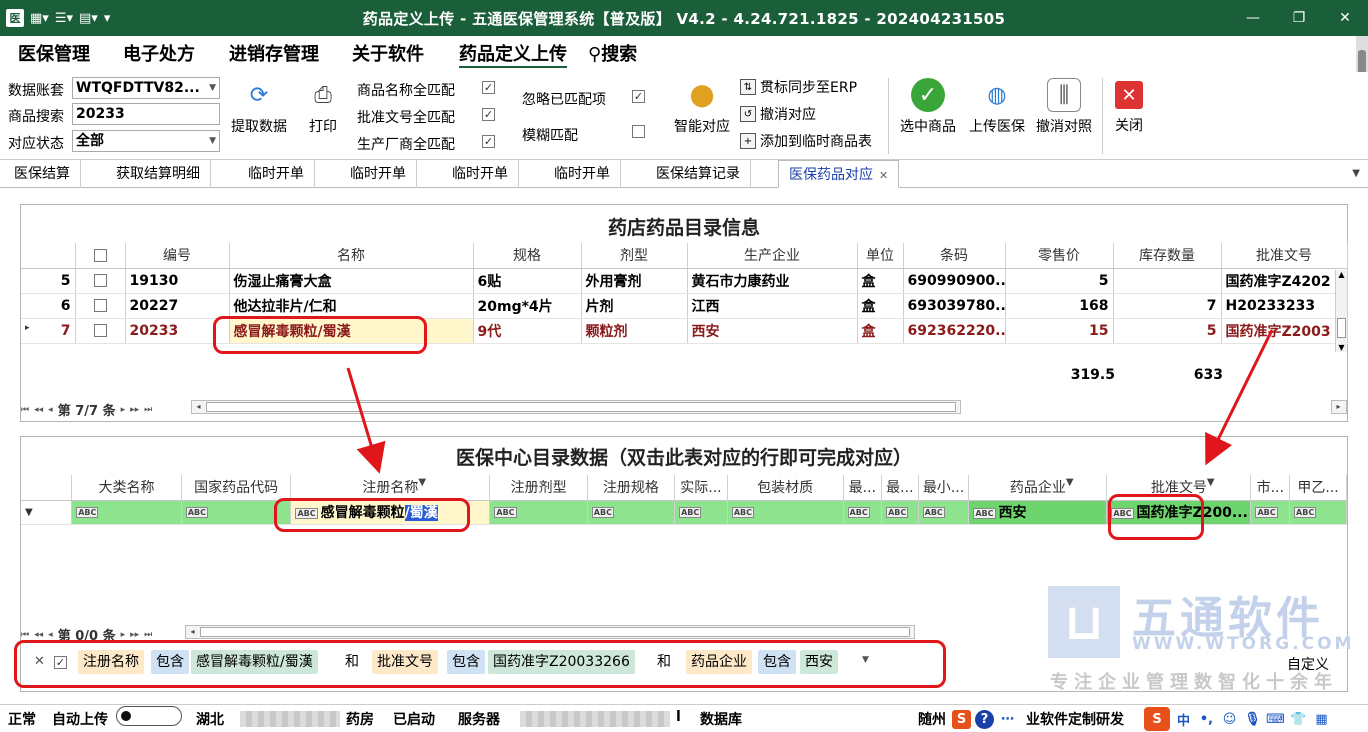  I want to click on status-mode: 正常, so click(22, 720).